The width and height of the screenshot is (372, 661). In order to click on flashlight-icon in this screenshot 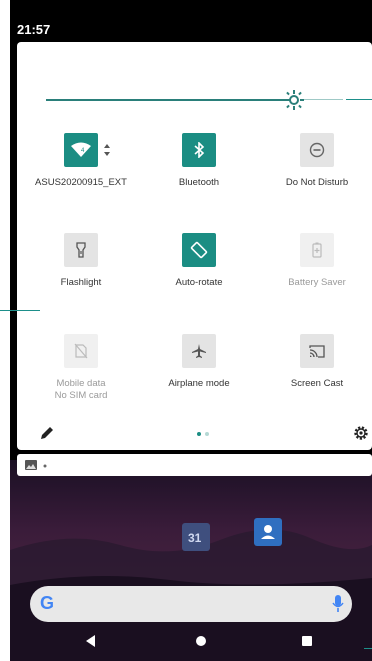, I will do `click(81, 250)`.